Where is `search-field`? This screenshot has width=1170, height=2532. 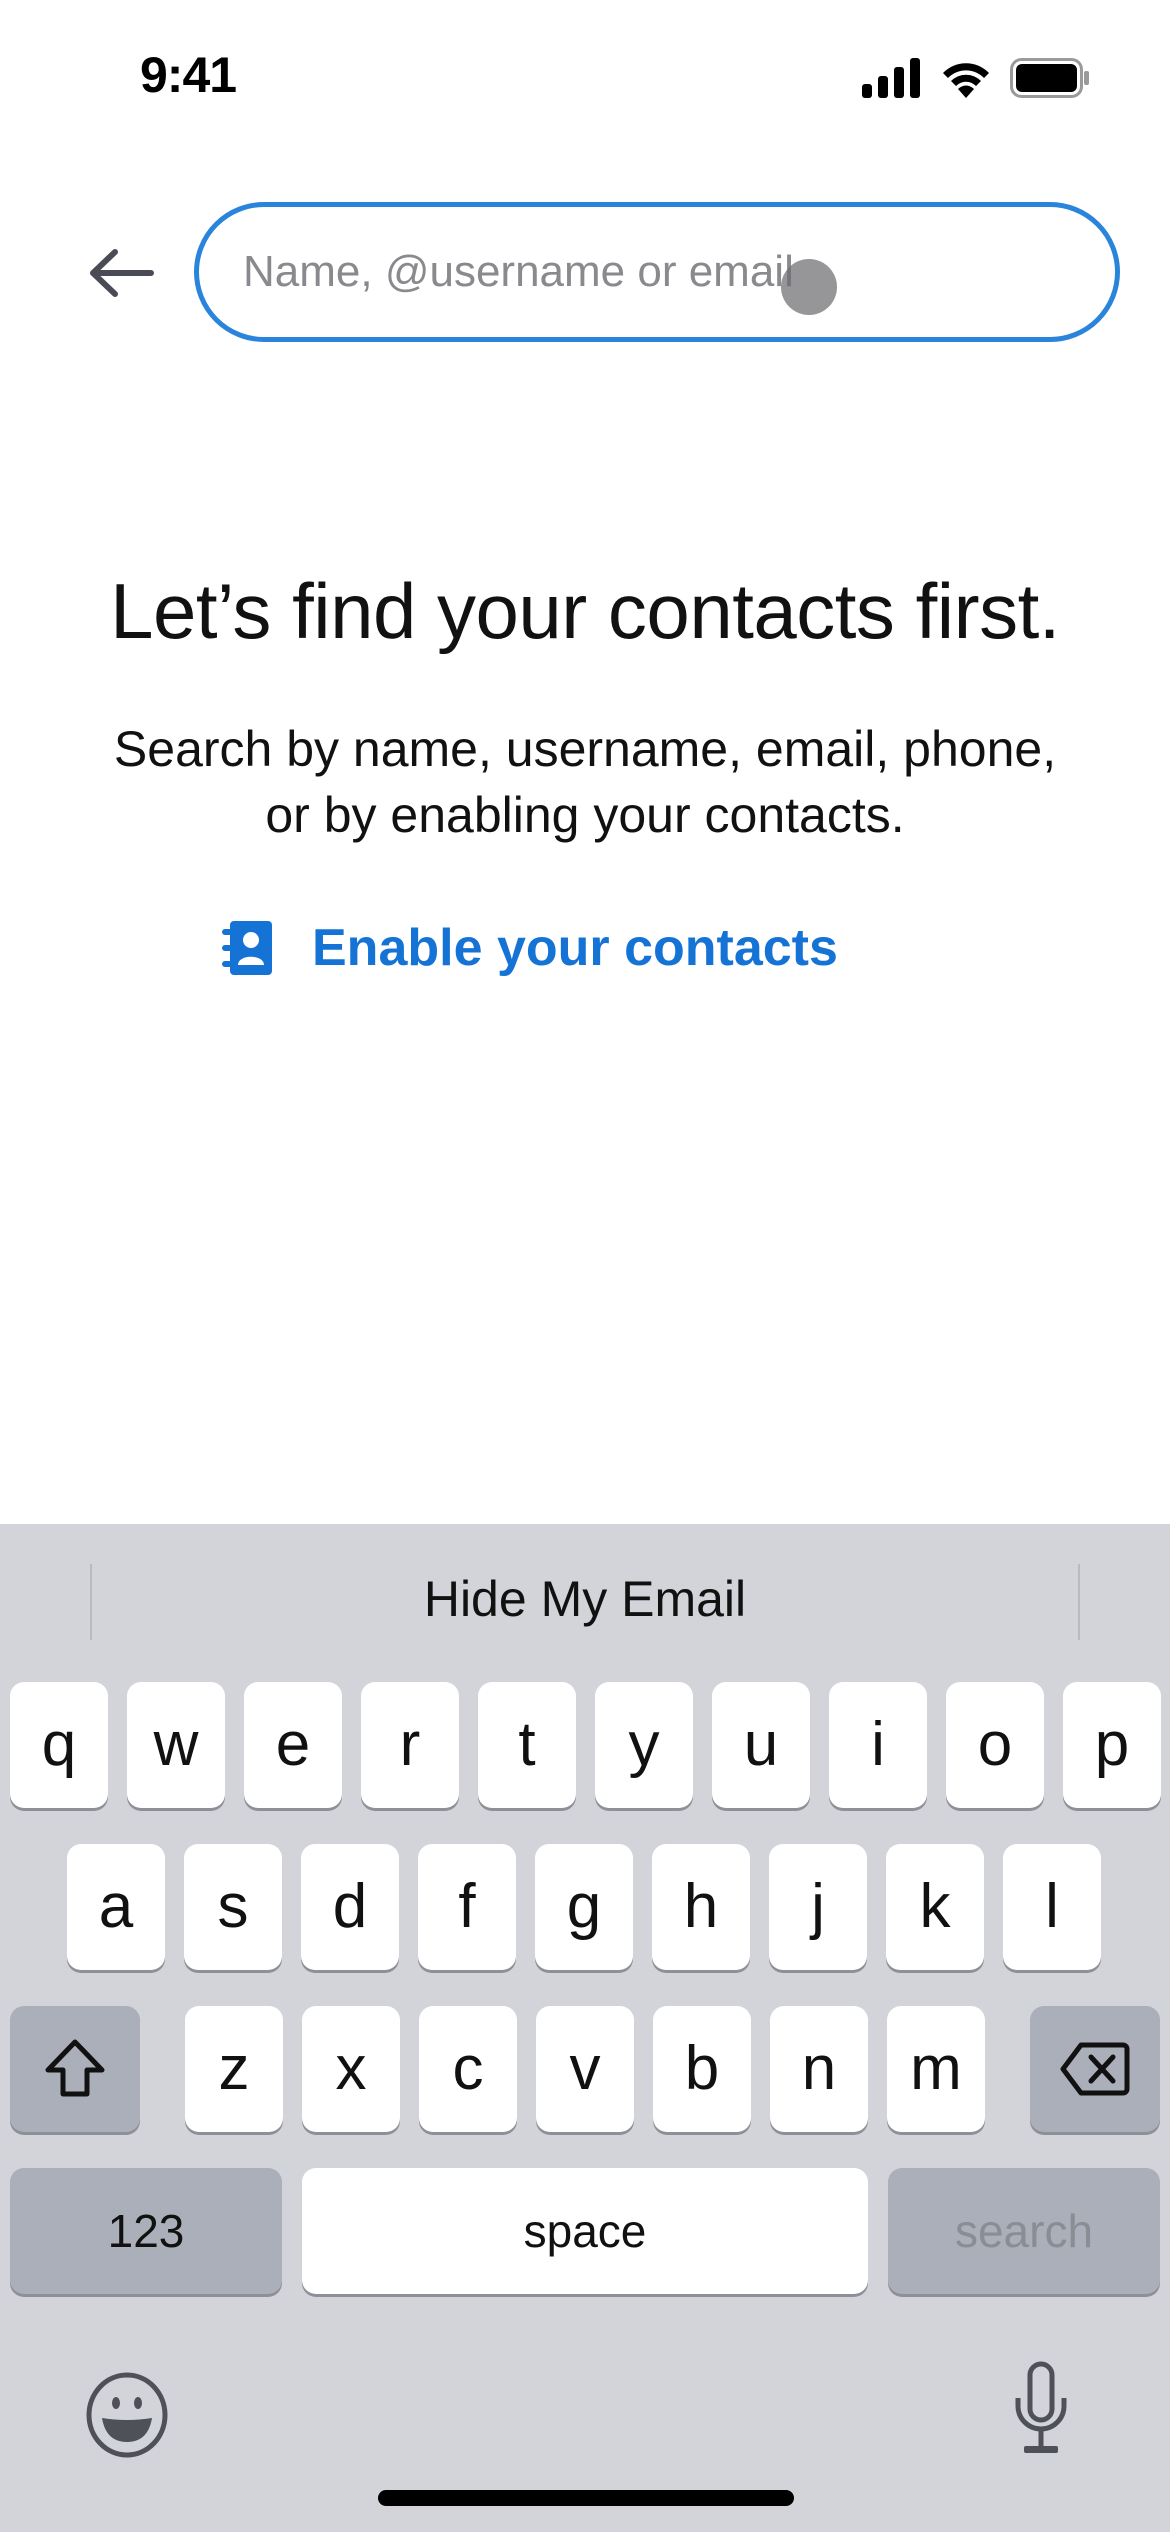
search-field is located at coordinates (657, 272).